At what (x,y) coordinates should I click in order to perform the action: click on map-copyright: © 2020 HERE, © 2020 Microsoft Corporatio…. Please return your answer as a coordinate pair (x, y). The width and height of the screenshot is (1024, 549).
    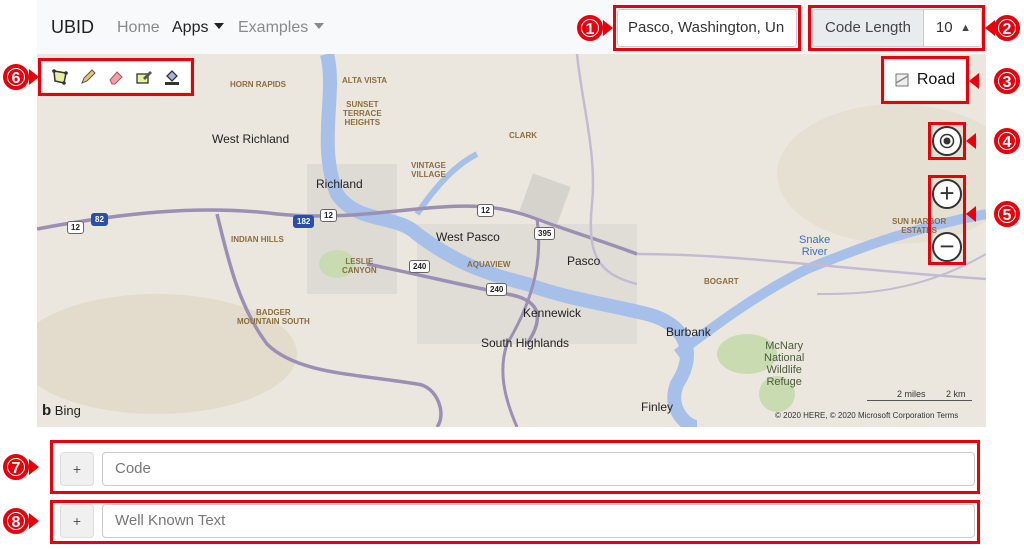
    Looking at the image, I should click on (867, 415).